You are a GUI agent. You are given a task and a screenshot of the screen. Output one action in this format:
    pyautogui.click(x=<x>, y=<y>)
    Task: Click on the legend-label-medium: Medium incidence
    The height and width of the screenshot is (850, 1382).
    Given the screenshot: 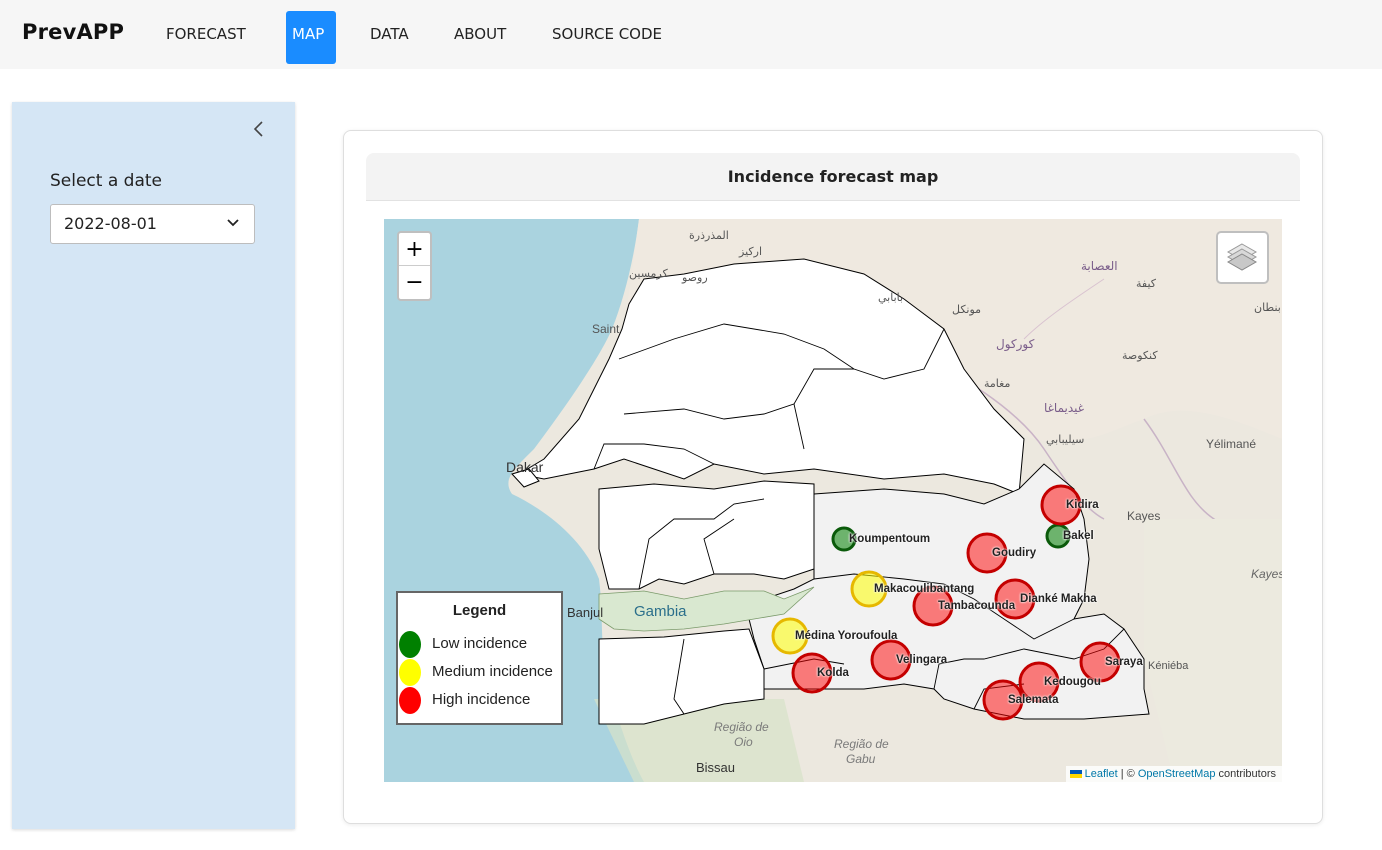 What is the action you would take?
    pyautogui.click(x=492, y=671)
    